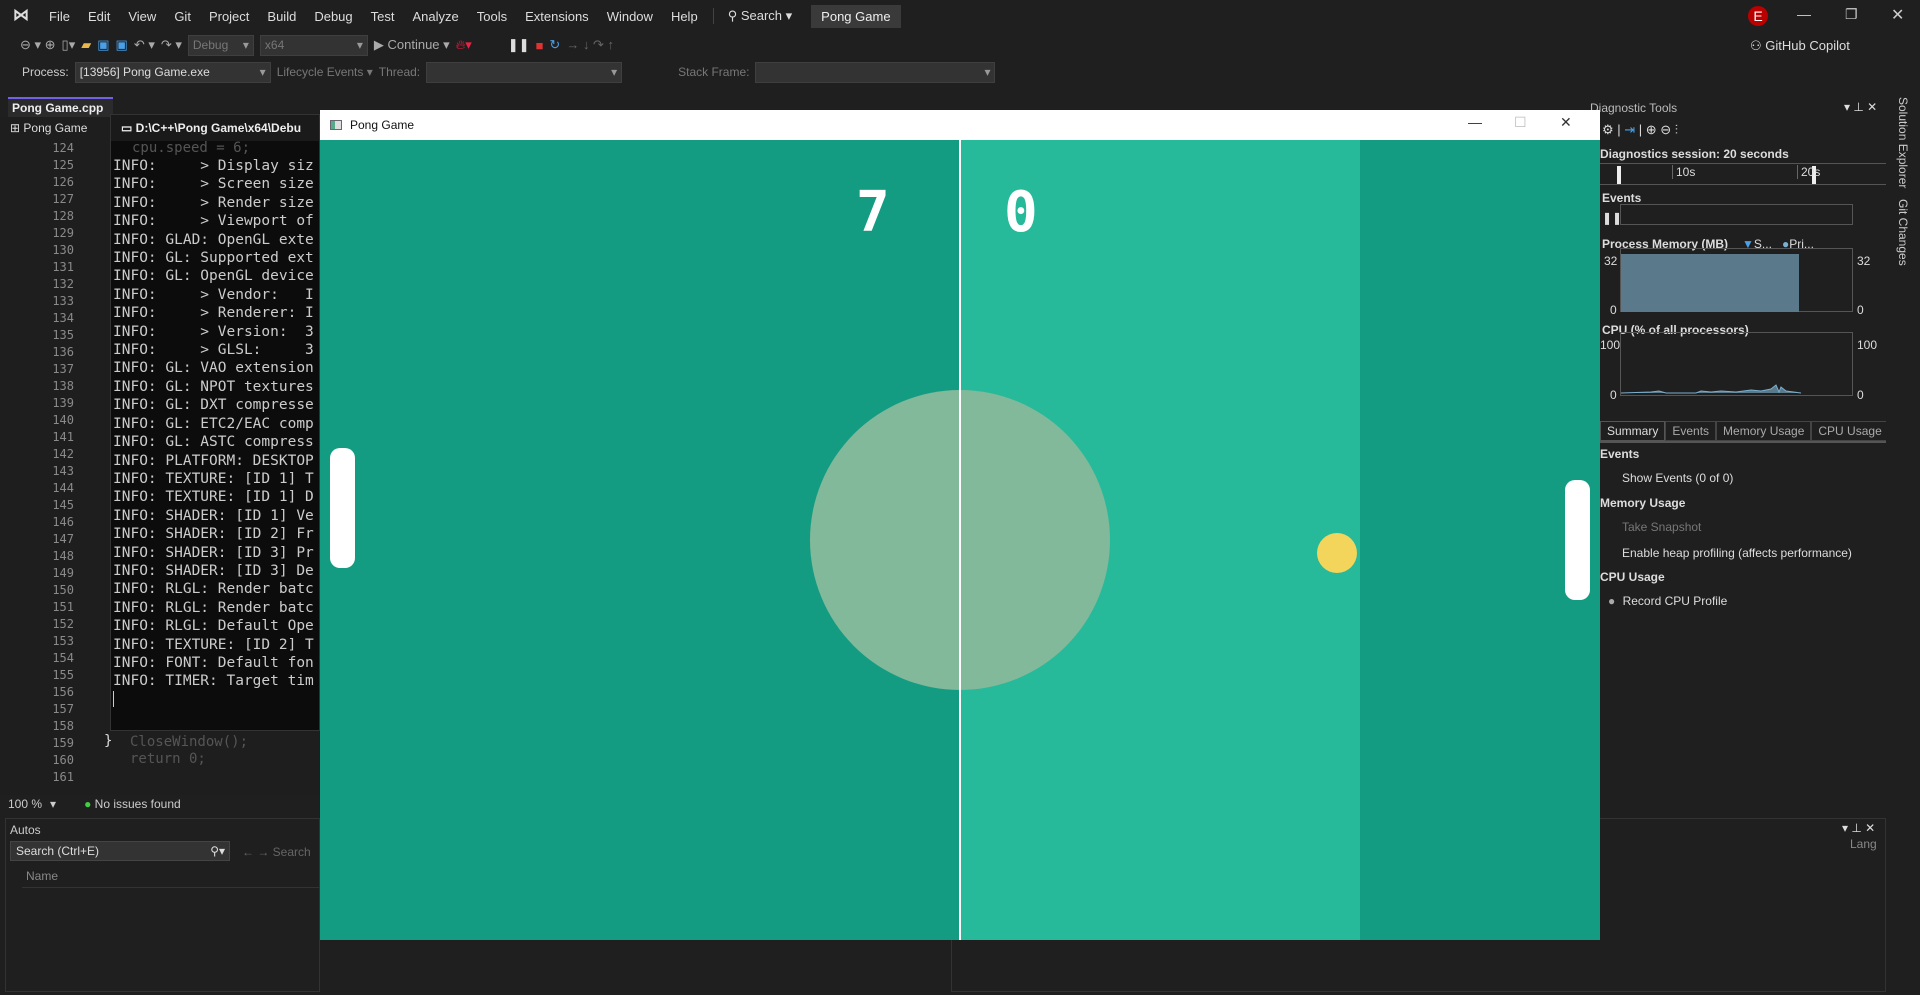 This screenshot has height=995, width=1920. Describe the element at coordinates (756, 16) in the screenshot. I see `search-button: ⚲ Search ▾` at that location.